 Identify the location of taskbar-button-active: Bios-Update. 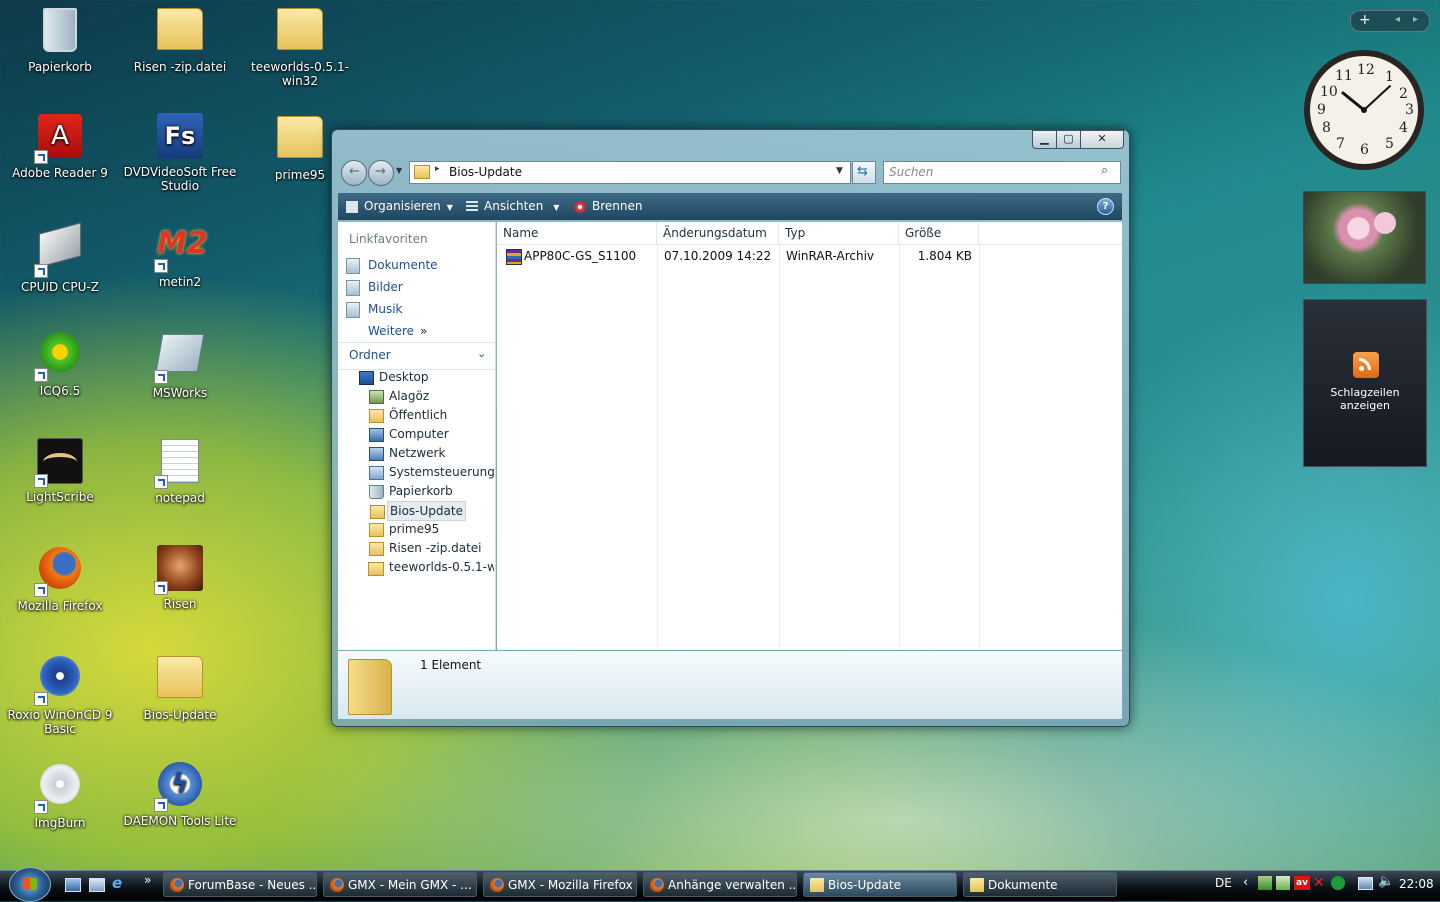
(880, 884).